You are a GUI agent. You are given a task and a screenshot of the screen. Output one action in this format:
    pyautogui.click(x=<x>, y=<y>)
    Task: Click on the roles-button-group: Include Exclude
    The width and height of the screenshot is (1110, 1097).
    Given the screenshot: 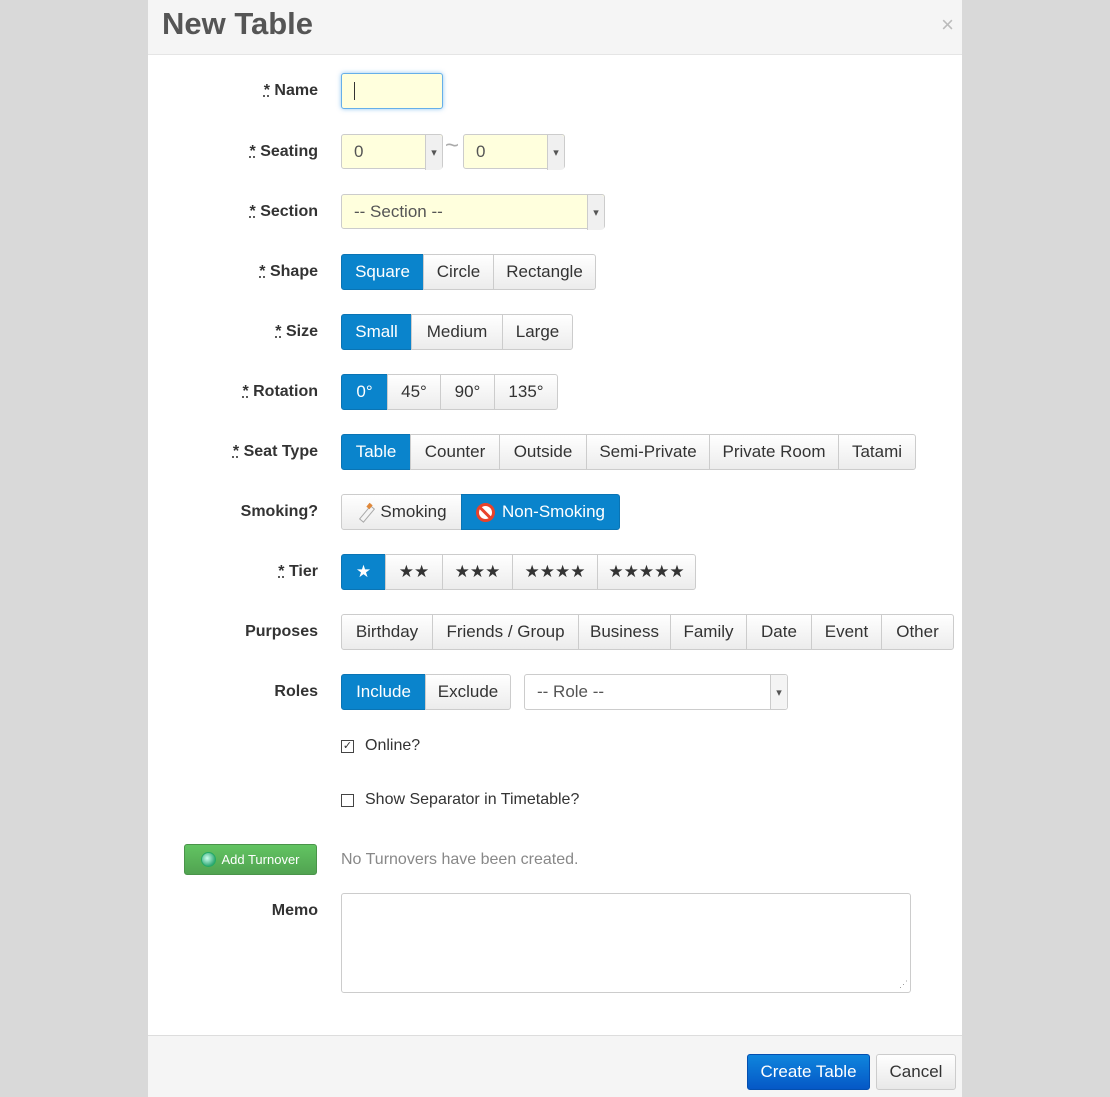 What is the action you would take?
    pyautogui.click(x=426, y=692)
    